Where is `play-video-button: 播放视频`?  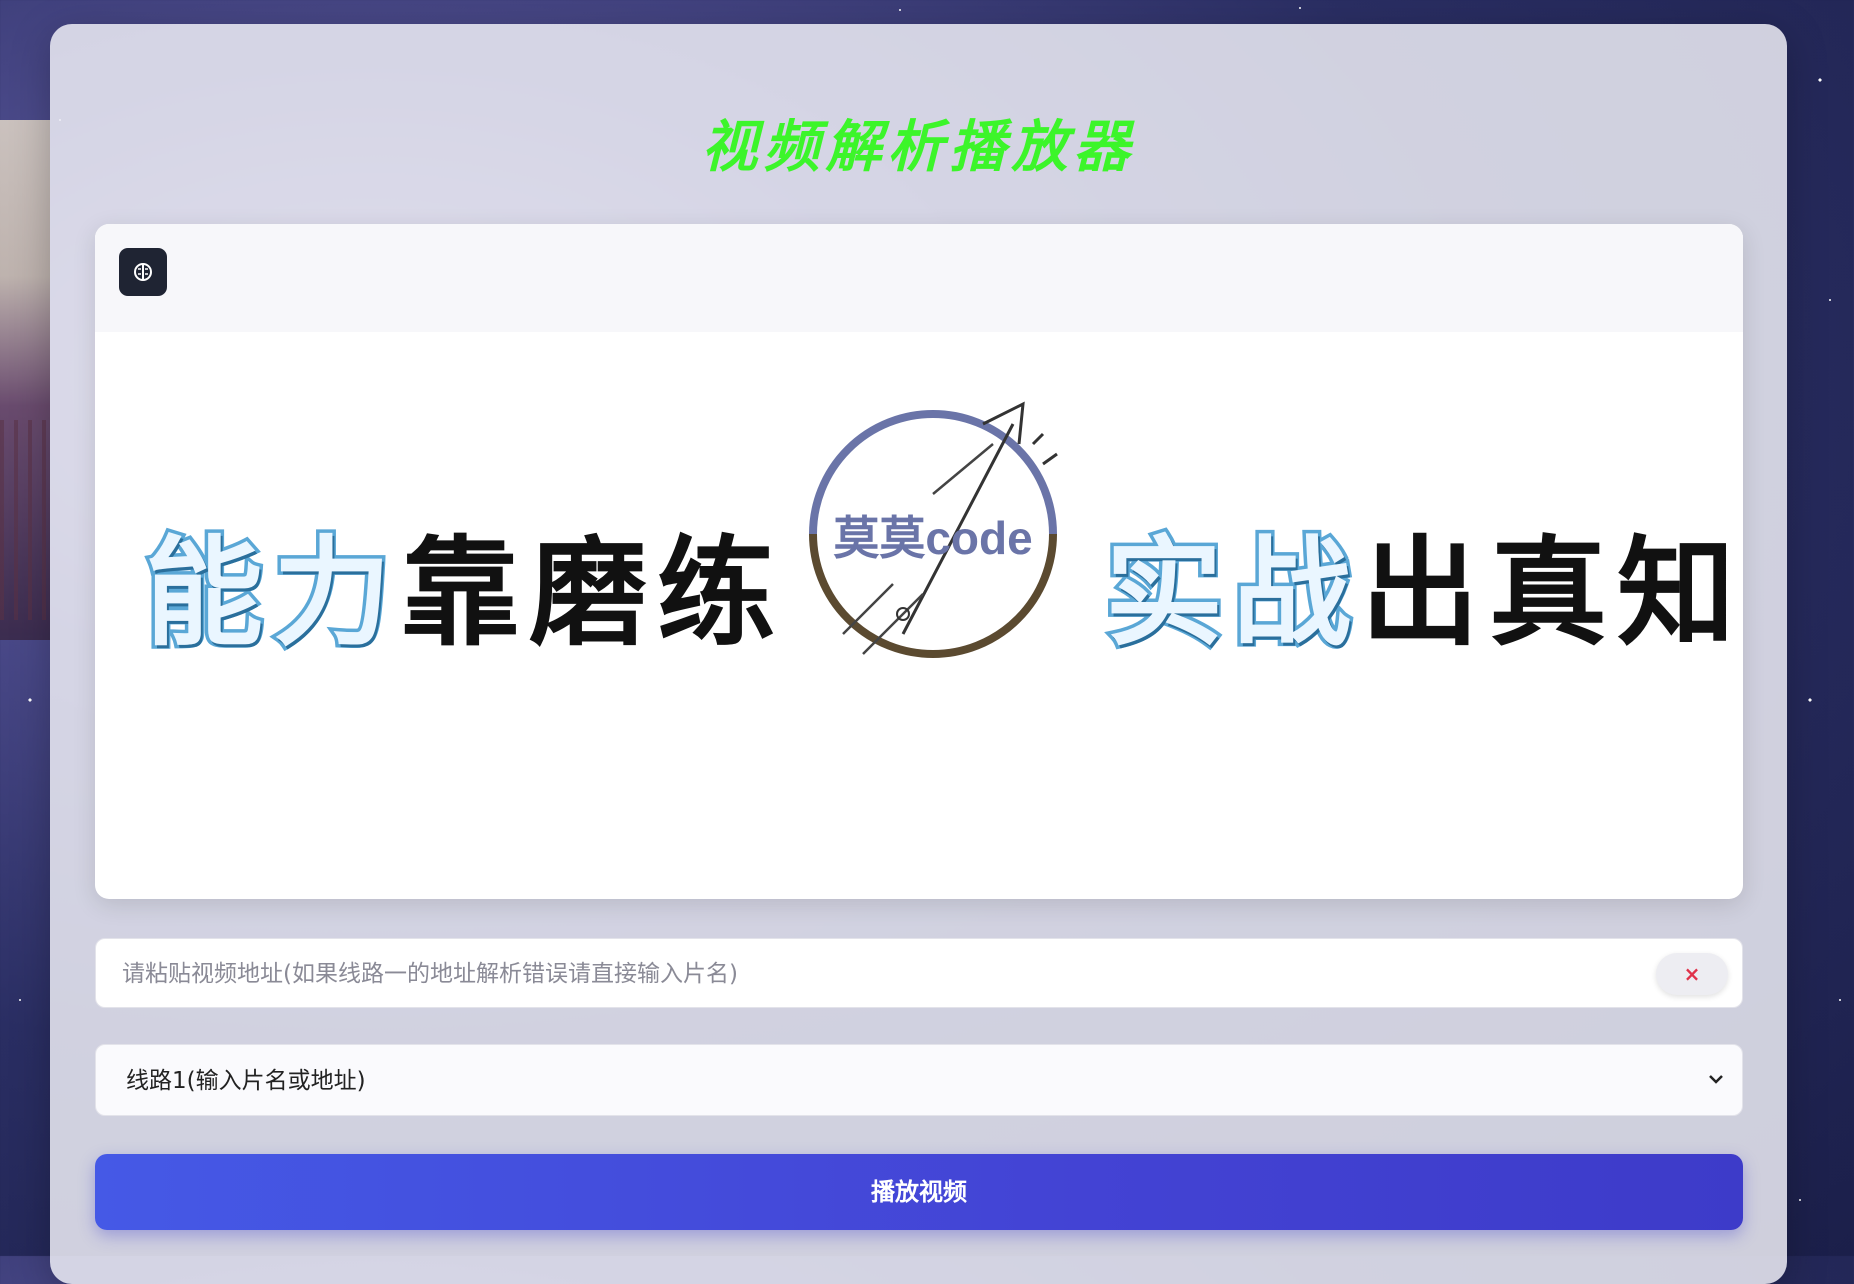
play-video-button: 播放视频 is located at coordinates (919, 1192).